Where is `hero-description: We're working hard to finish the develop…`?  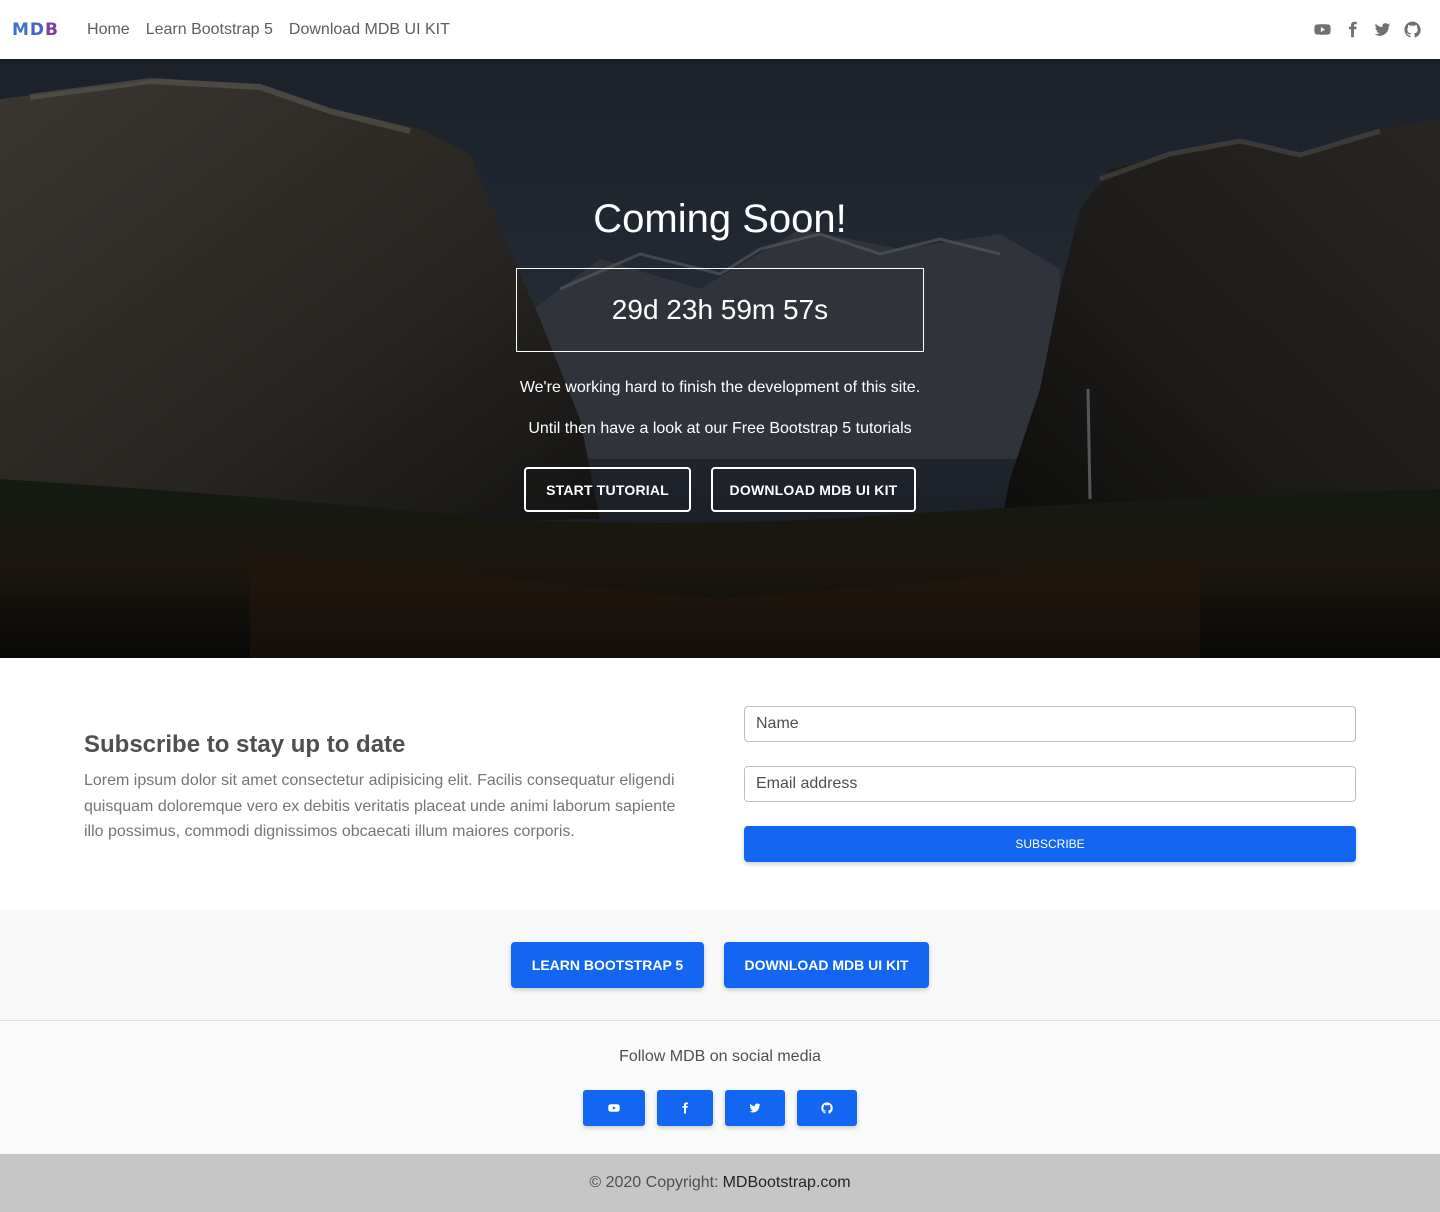
hero-description: We're working hard to finish the develop… is located at coordinates (720, 387).